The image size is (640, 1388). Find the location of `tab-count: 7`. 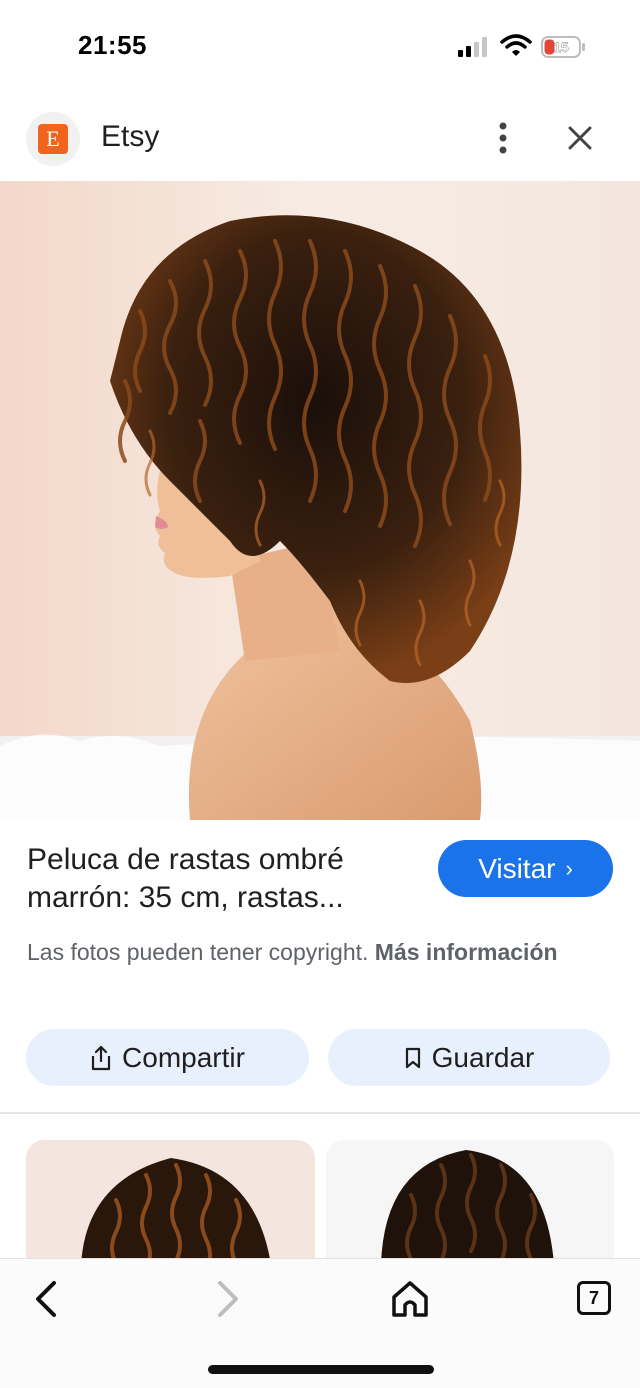

tab-count: 7 is located at coordinates (594, 1298).